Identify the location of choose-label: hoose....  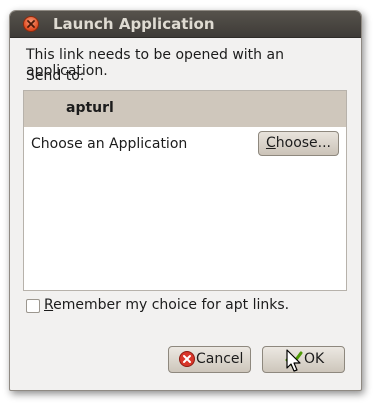
(303, 143).